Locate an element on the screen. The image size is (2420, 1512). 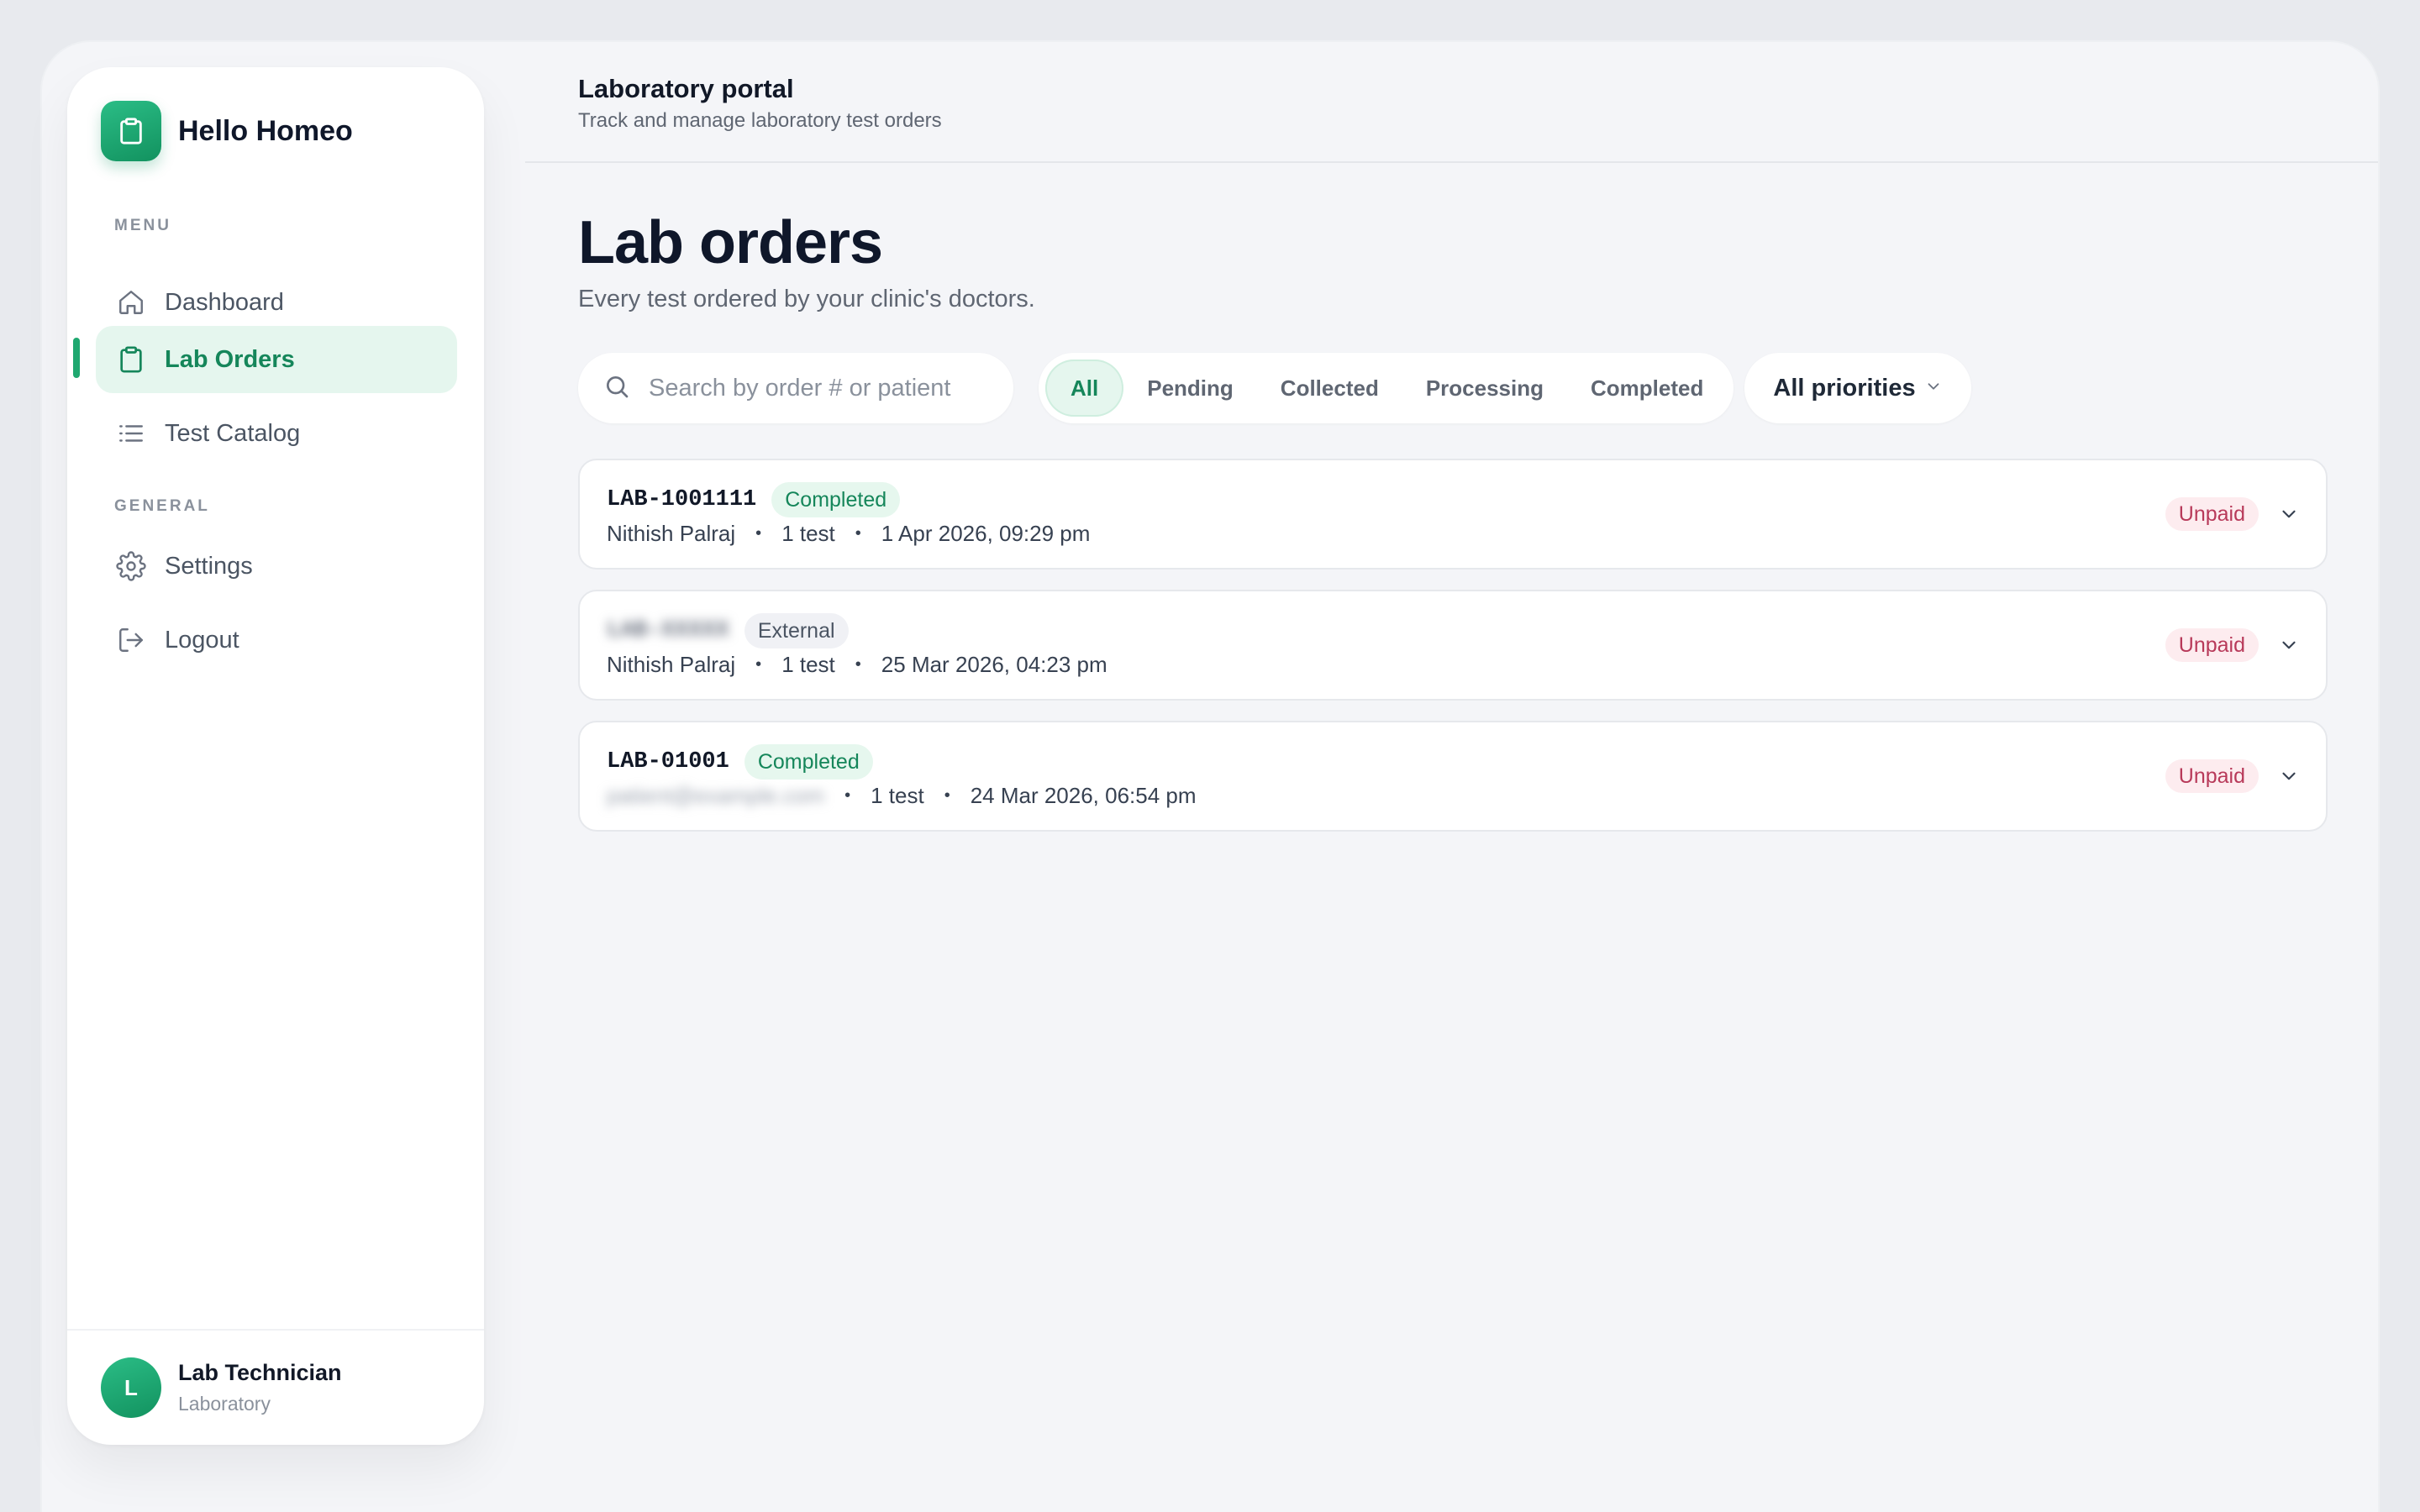
user-info: Lab Technician Laboratory is located at coordinates (260, 1387).